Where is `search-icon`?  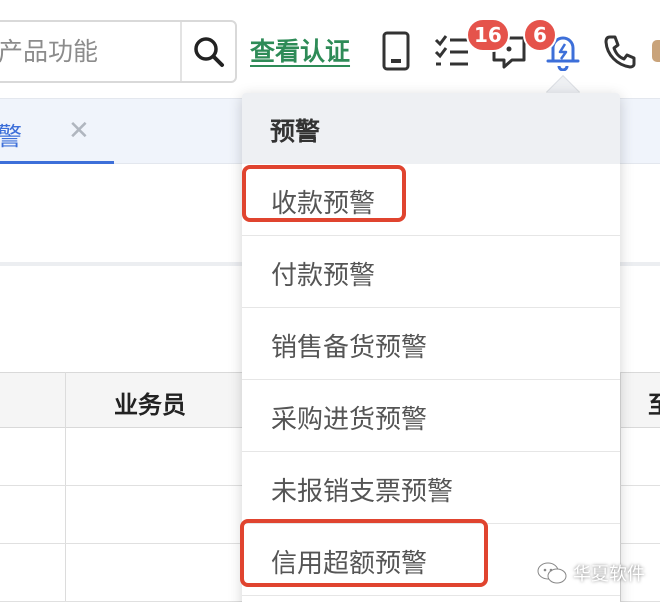
search-icon is located at coordinates (208, 51).